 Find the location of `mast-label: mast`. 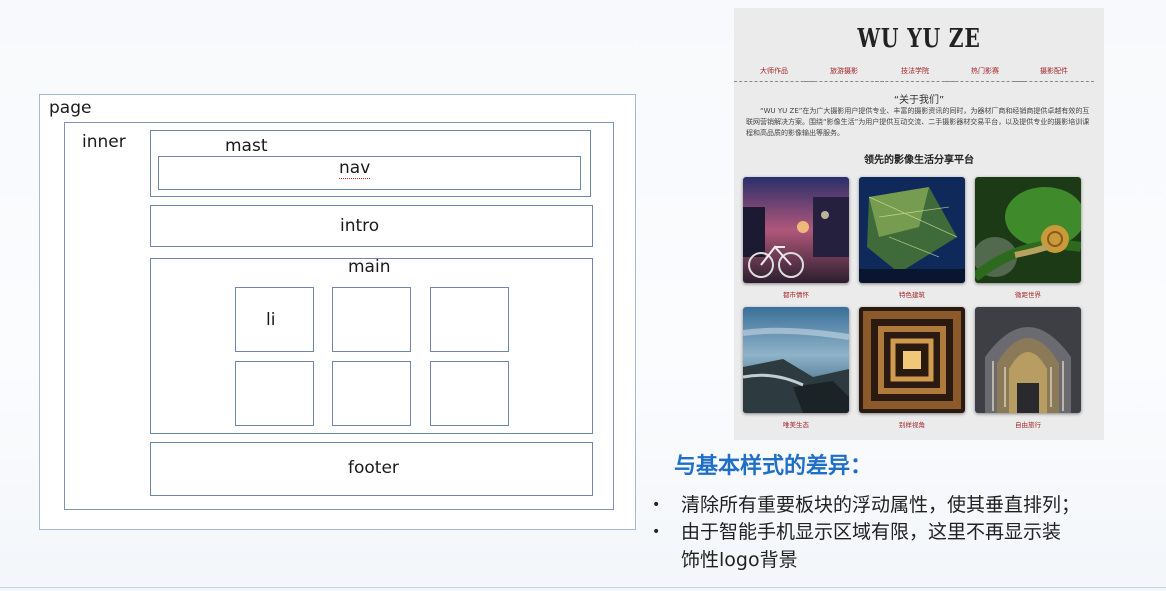

mast-label: mast is located at coordinates (246, 146).